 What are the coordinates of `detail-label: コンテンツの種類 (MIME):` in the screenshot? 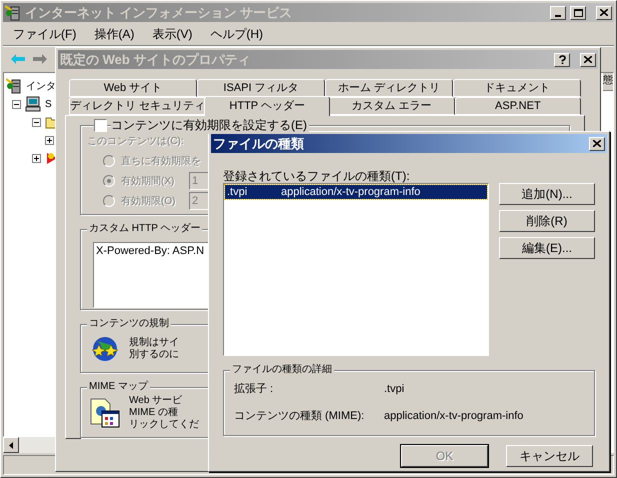 It's located at (300, 416).